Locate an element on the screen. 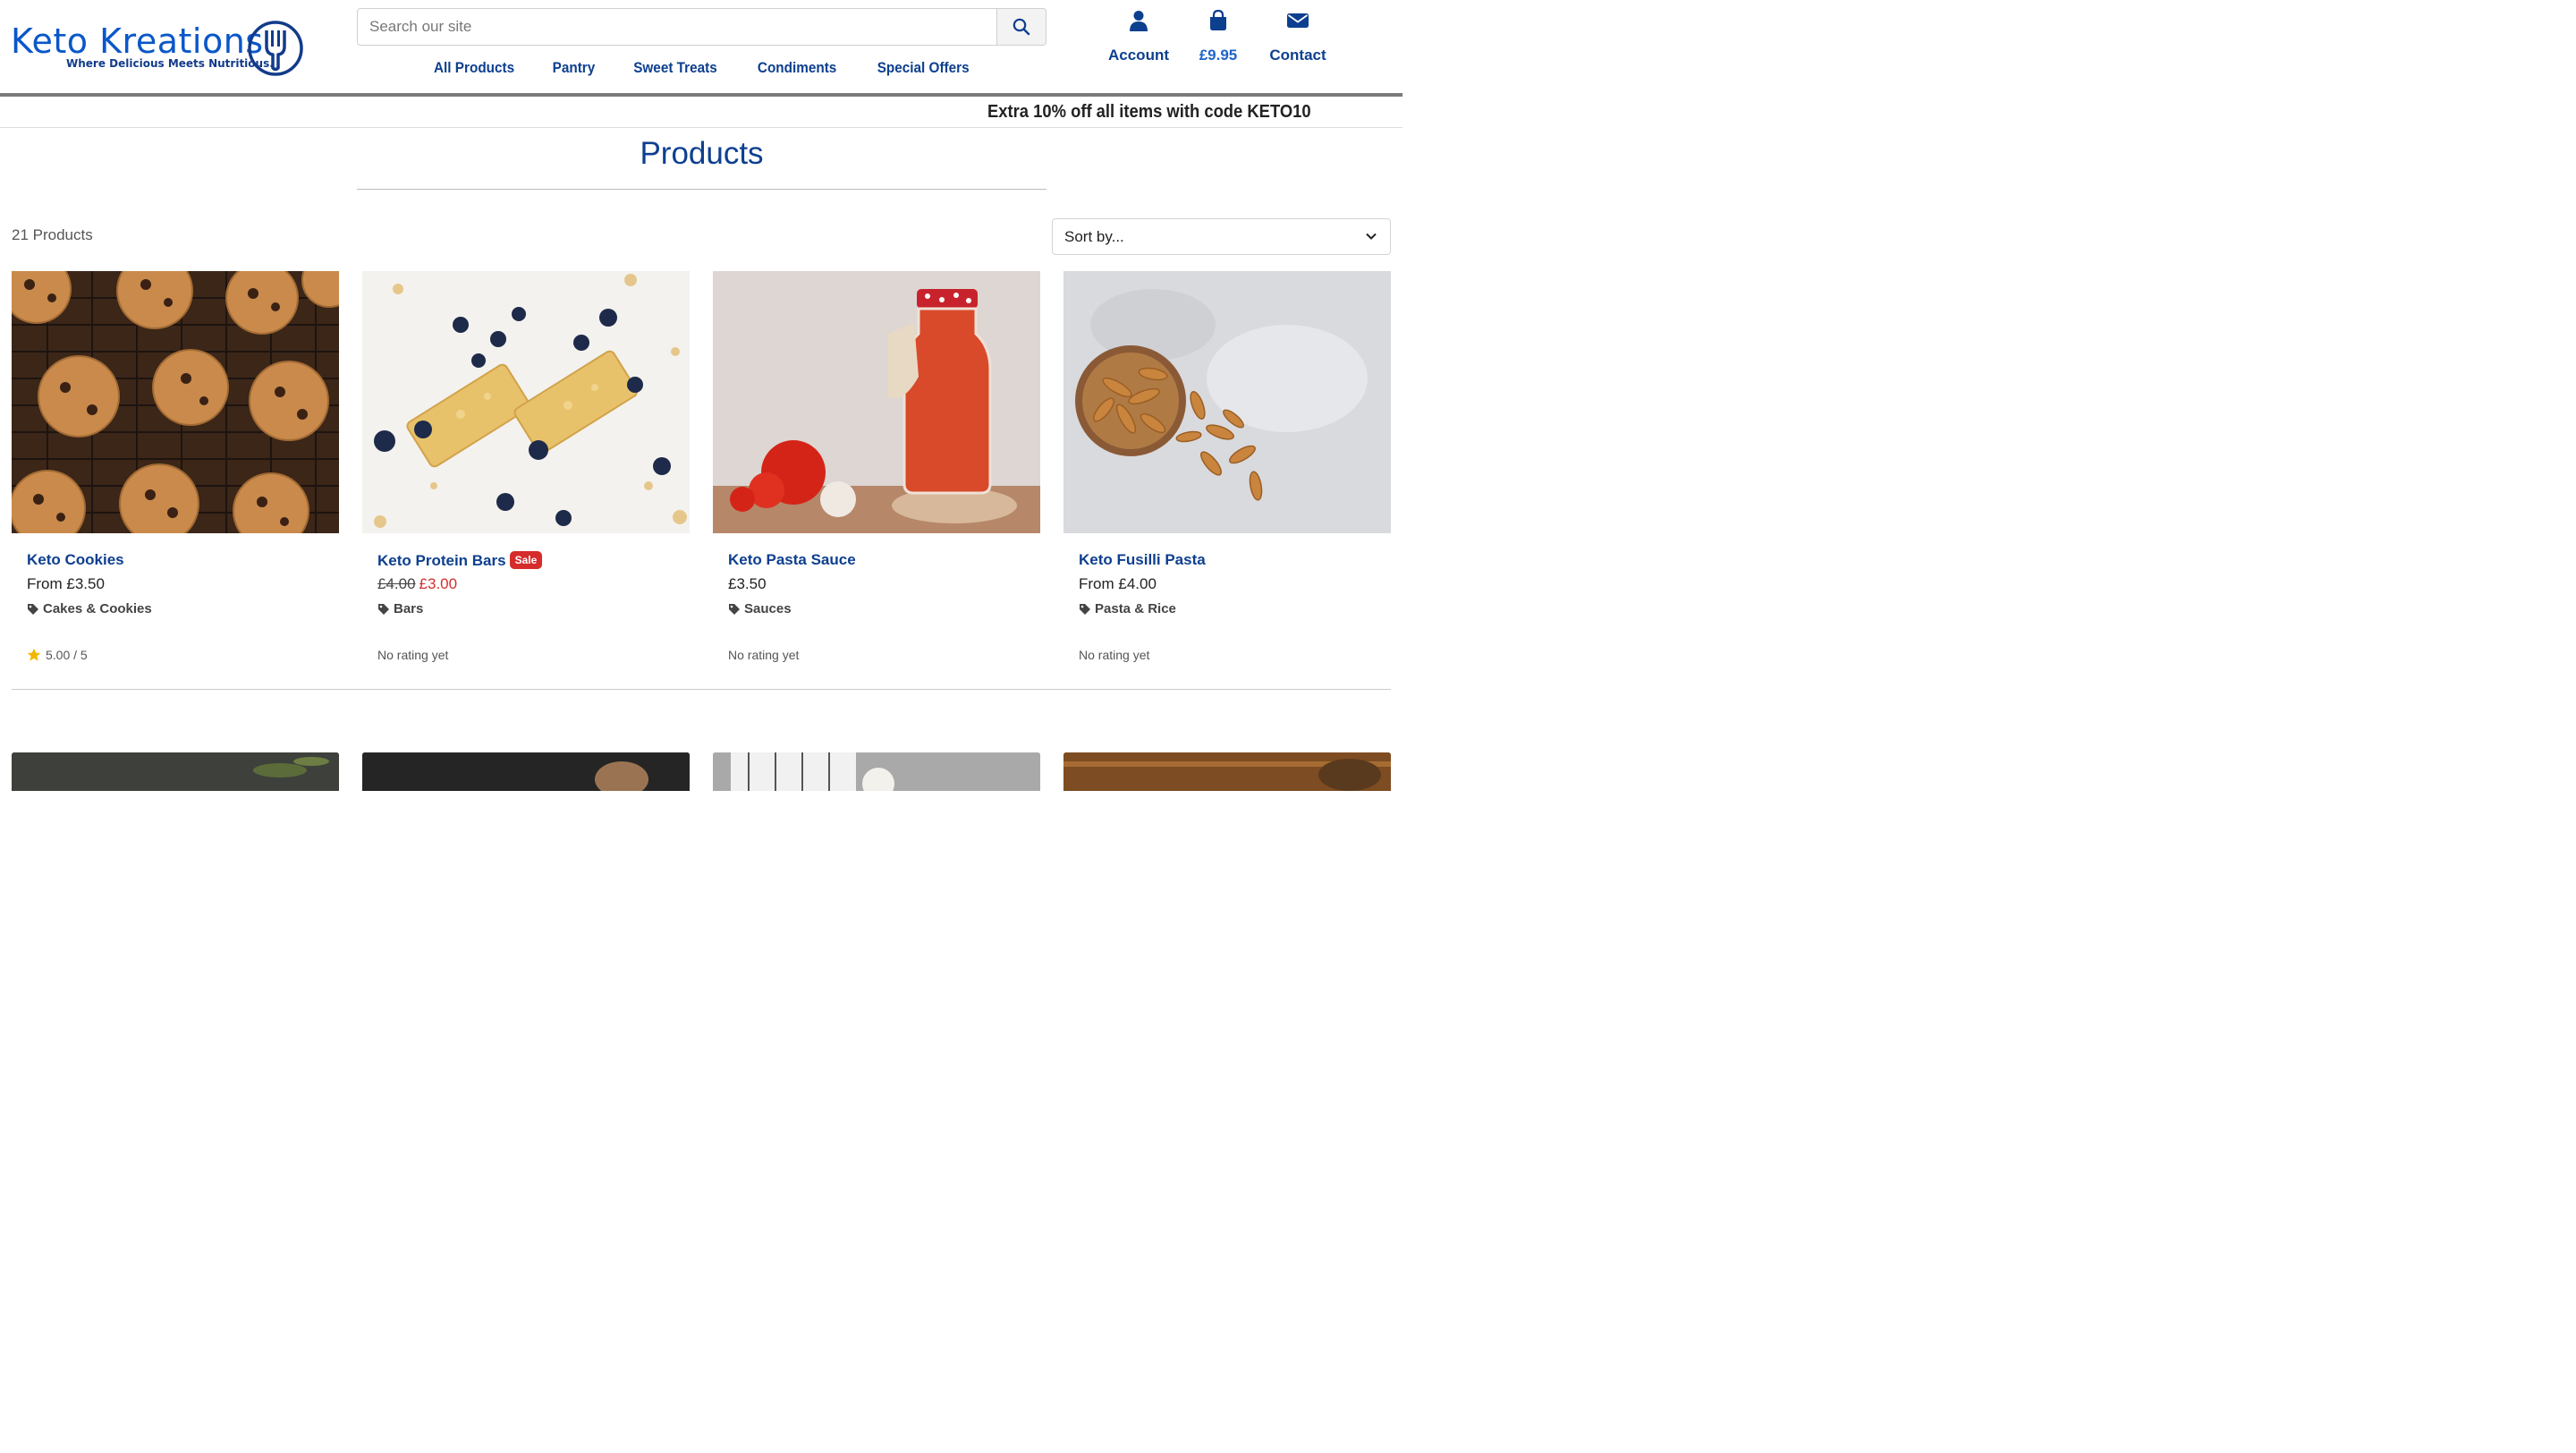 The width and height of the screenshot is (2576, 1453). row-divider is located at coordinates (701, 689).